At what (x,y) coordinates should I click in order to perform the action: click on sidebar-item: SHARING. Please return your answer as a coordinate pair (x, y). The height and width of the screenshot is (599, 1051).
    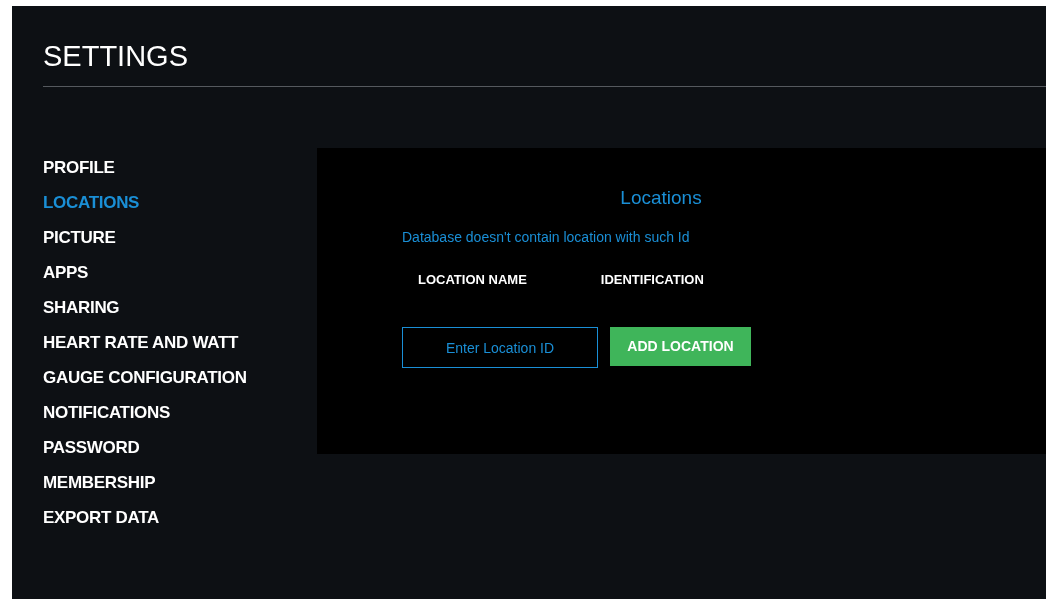
    Looking at the image, I should click on (81, 307).